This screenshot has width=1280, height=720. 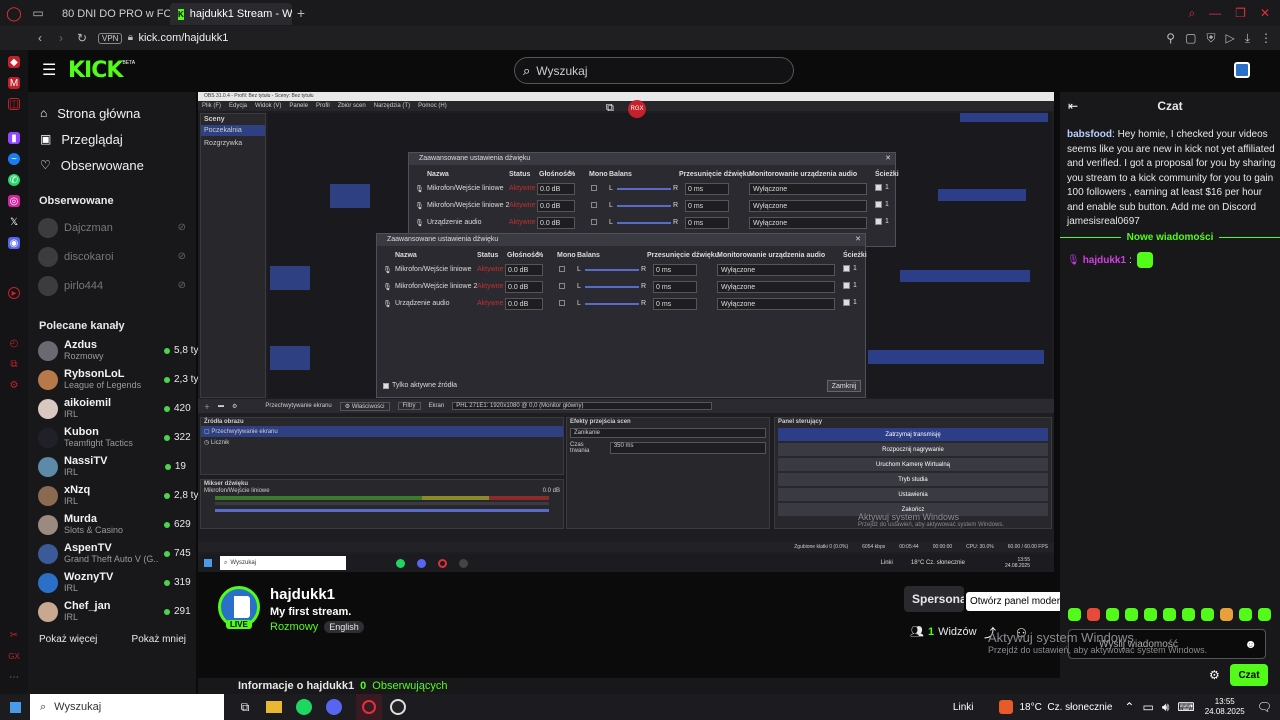 I want to click on scene-item: Rozgrzywka, so click(x=233, y=143).